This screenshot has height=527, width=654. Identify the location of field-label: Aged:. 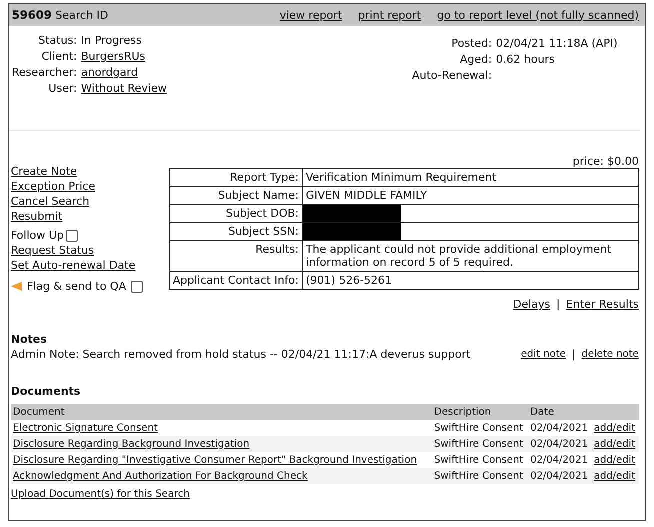
(475, 59).